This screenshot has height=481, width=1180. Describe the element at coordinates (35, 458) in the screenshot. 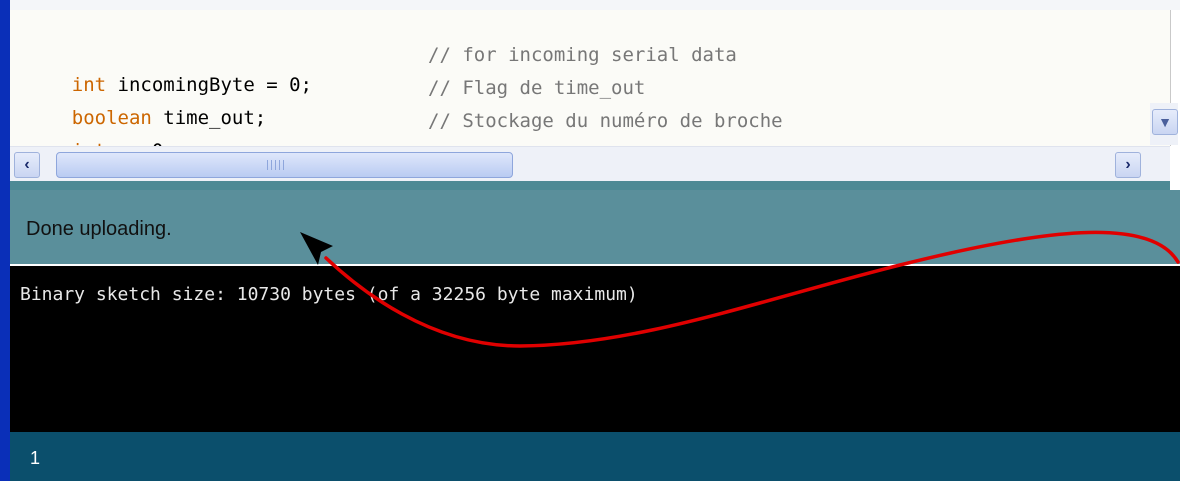

I see `line-number: 1` at that location.